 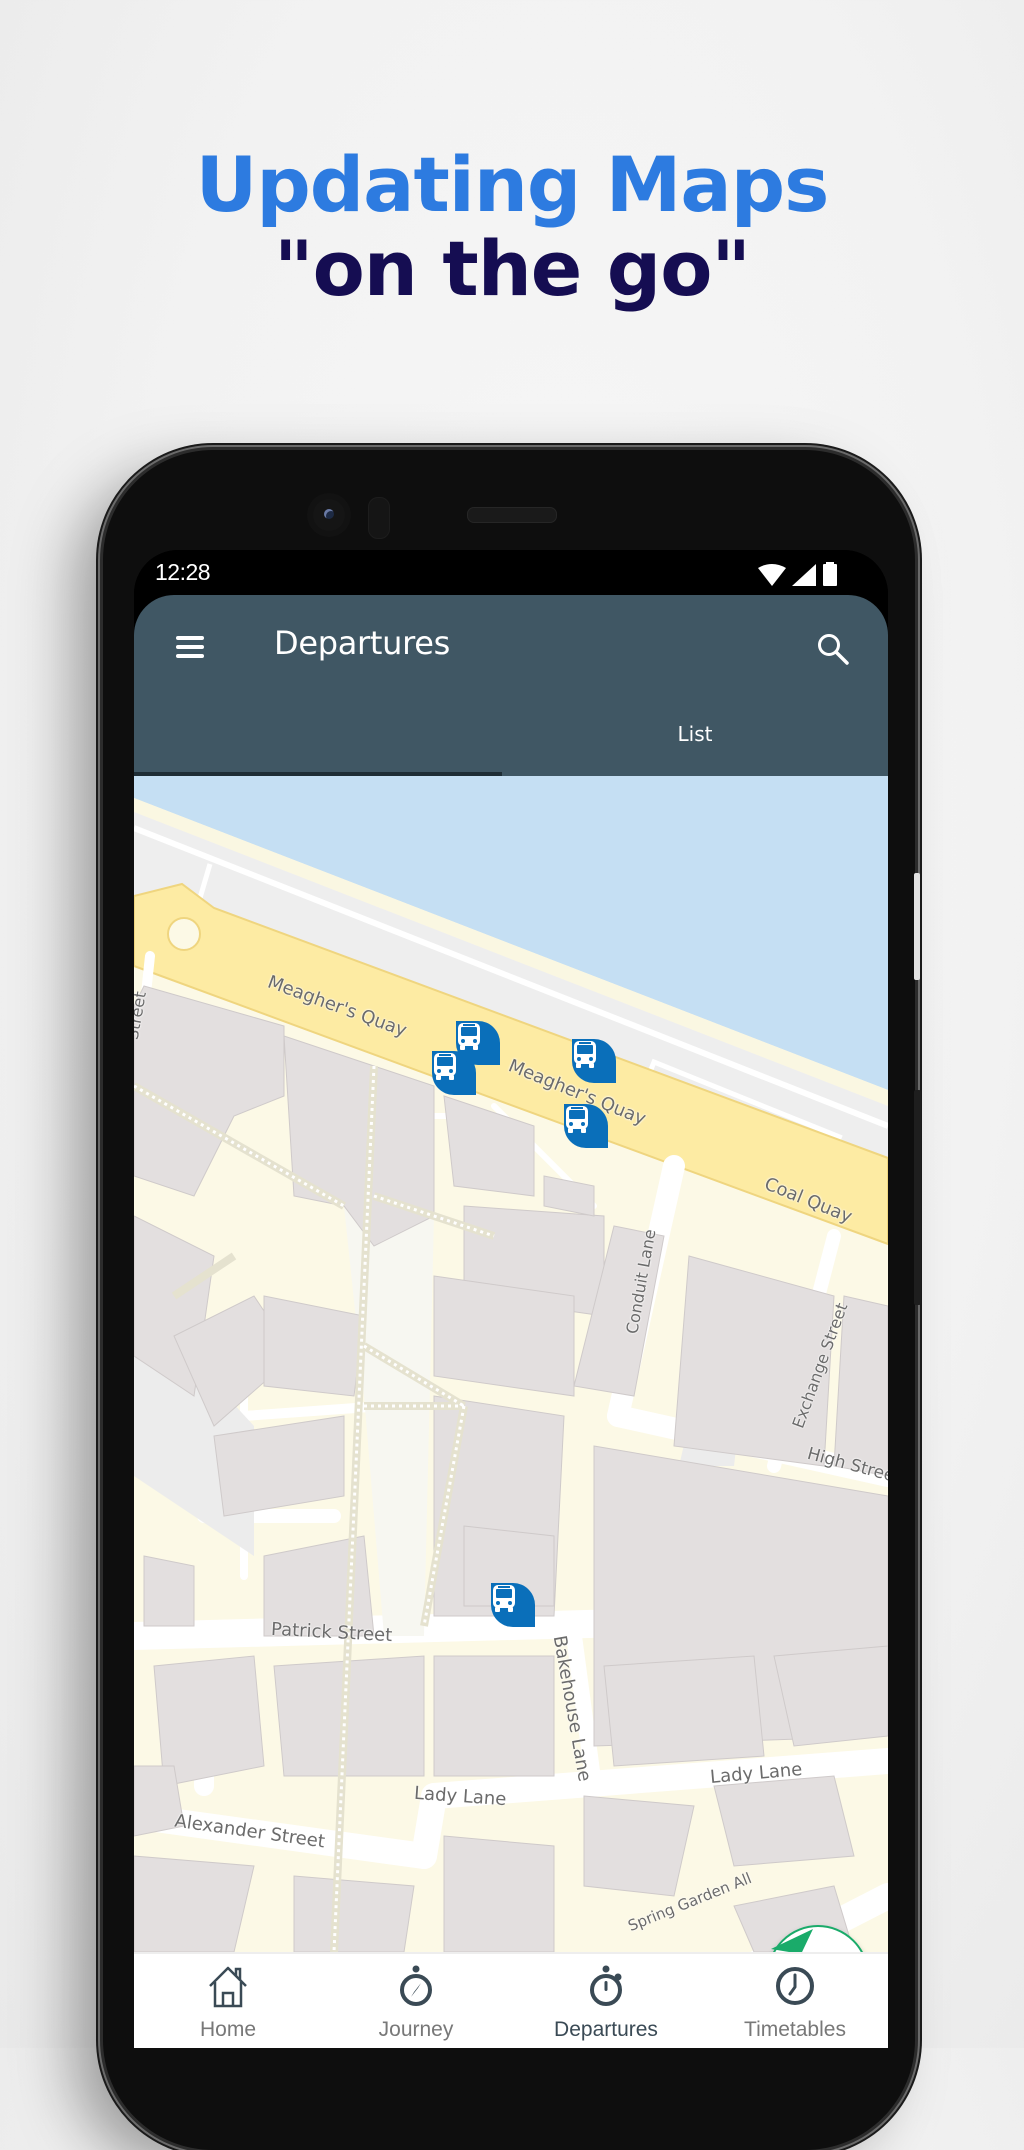 I want to click on cellular-signal-icon, so click(x=804, y=575).